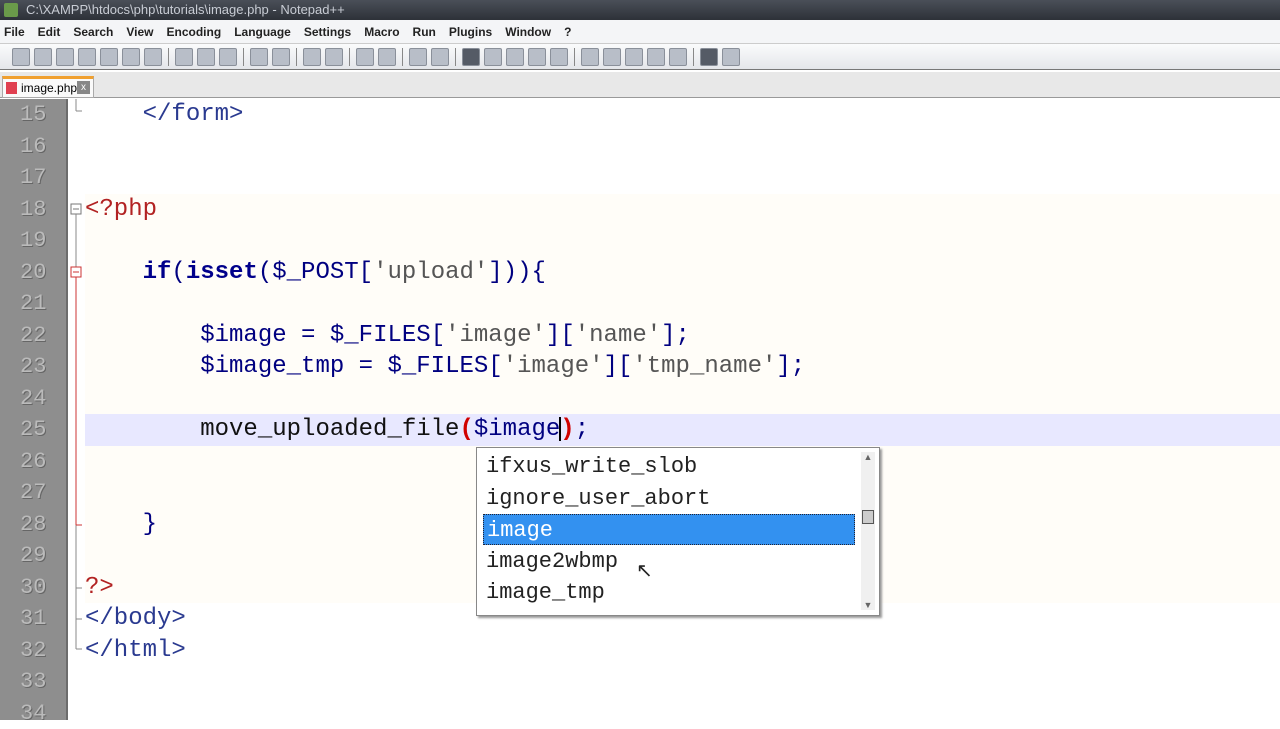 The width and height of the screenshot is (1280, 729). Describe the element at coordinates (312, 57) in the screenshot. I see `find-icon` at that location.